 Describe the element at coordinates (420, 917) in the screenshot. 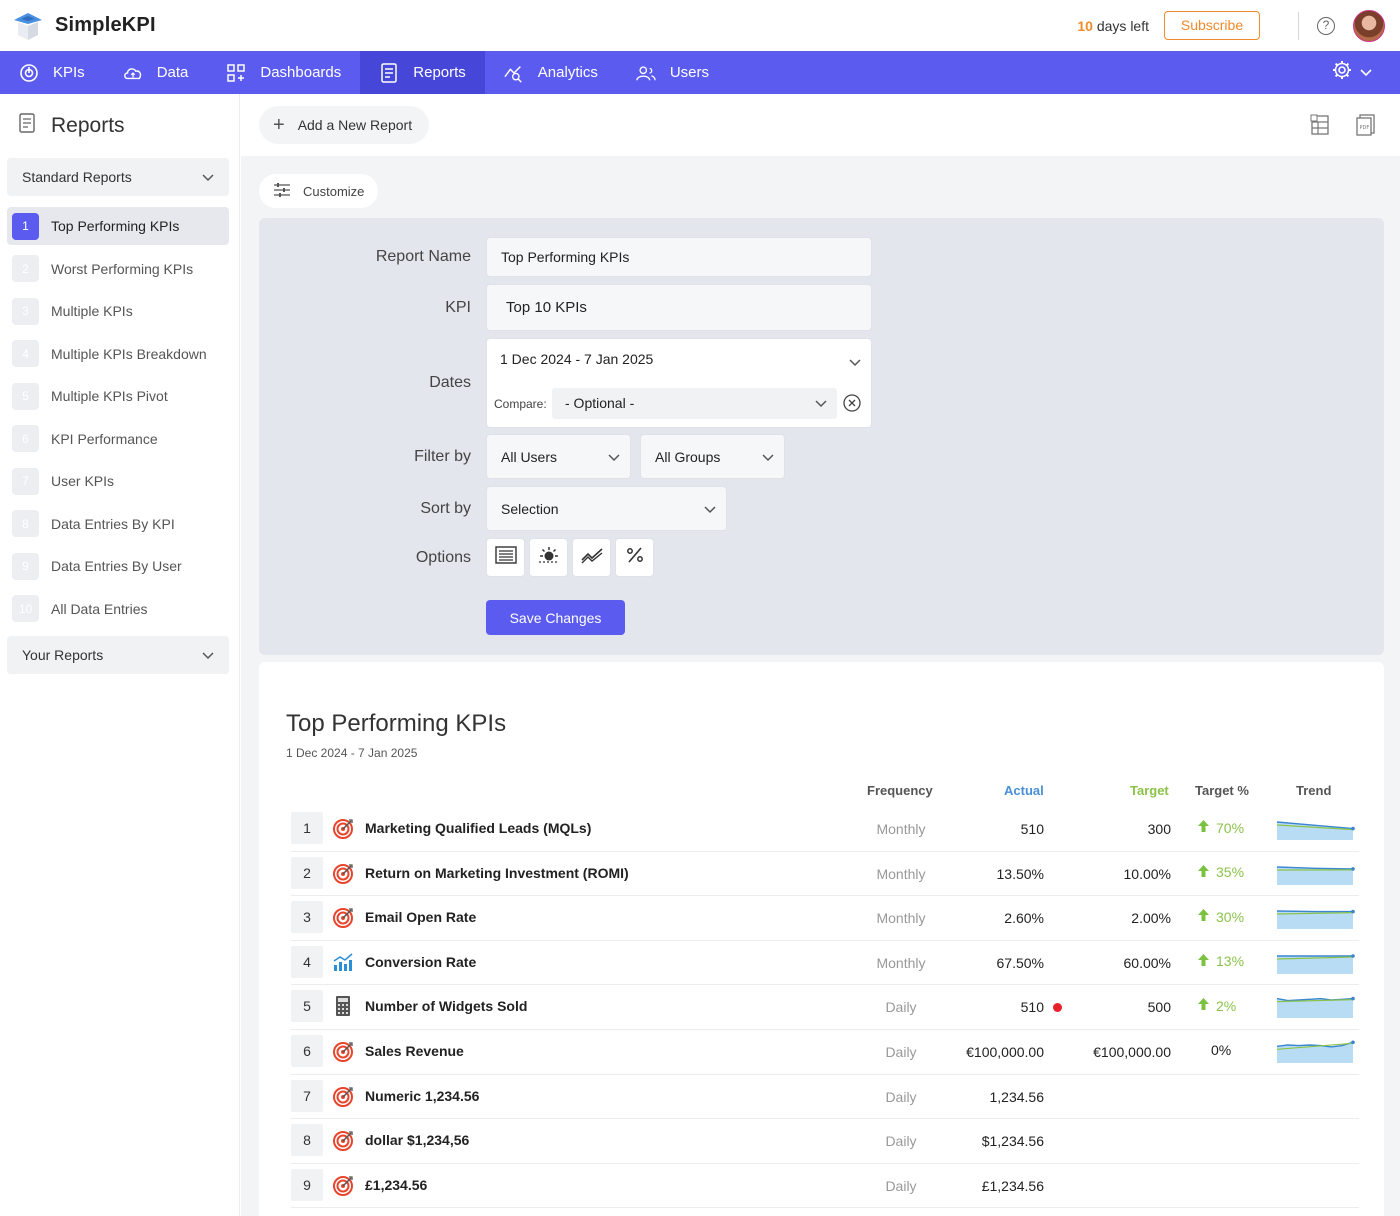

I see `kpi-name: Email Open Rate` at that location.